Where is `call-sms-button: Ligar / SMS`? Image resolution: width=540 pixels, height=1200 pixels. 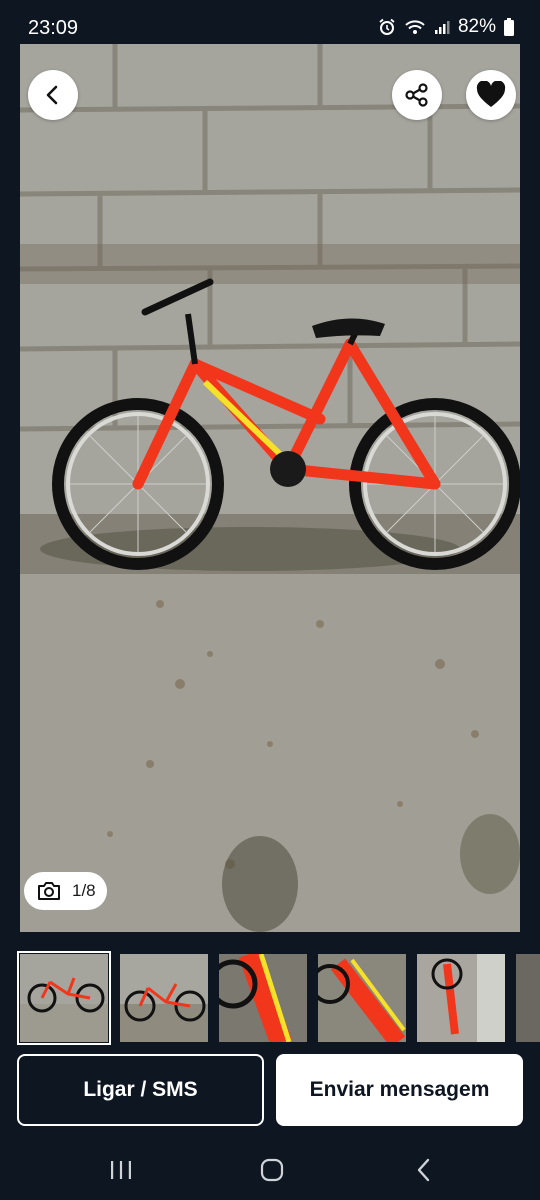 call-sms-button: Ligar / SMS is located at coordinates (140, 1090).